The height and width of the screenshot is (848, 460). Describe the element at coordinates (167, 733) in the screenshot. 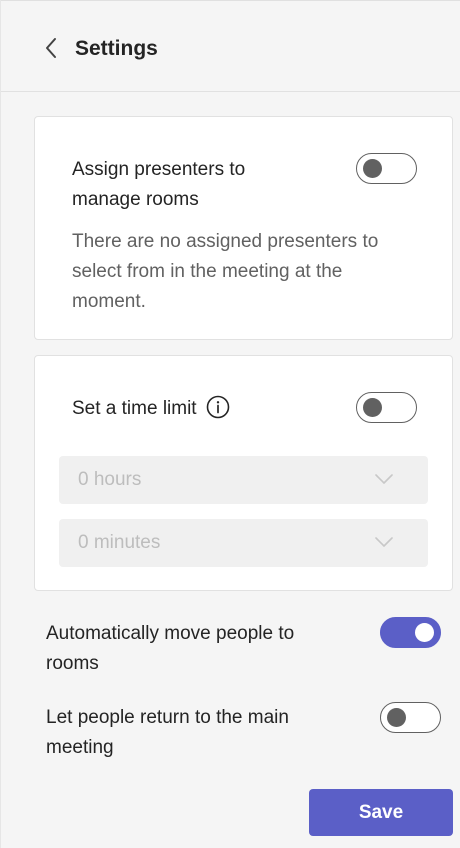

I see `return-main-label: Let people return to the main meeting` at that location.